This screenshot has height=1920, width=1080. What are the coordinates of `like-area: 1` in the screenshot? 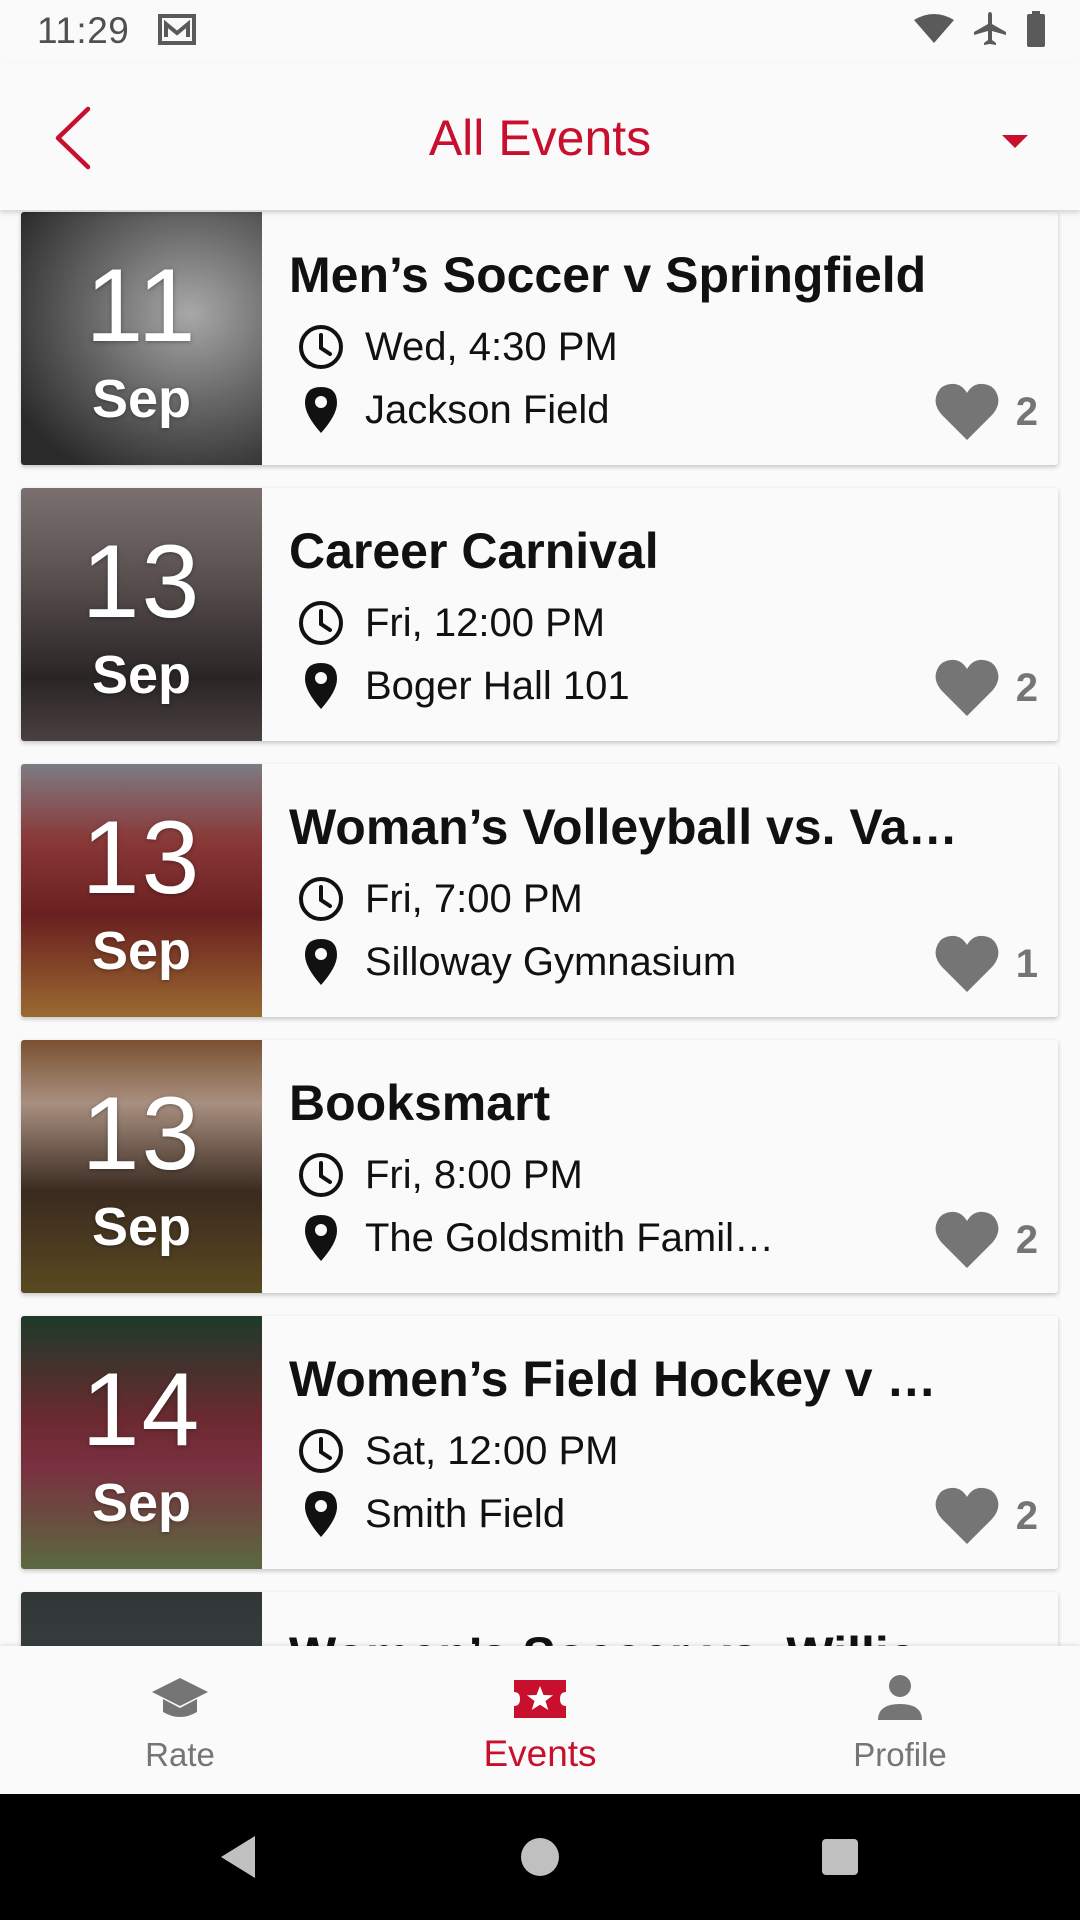 It's located at (986, 964).